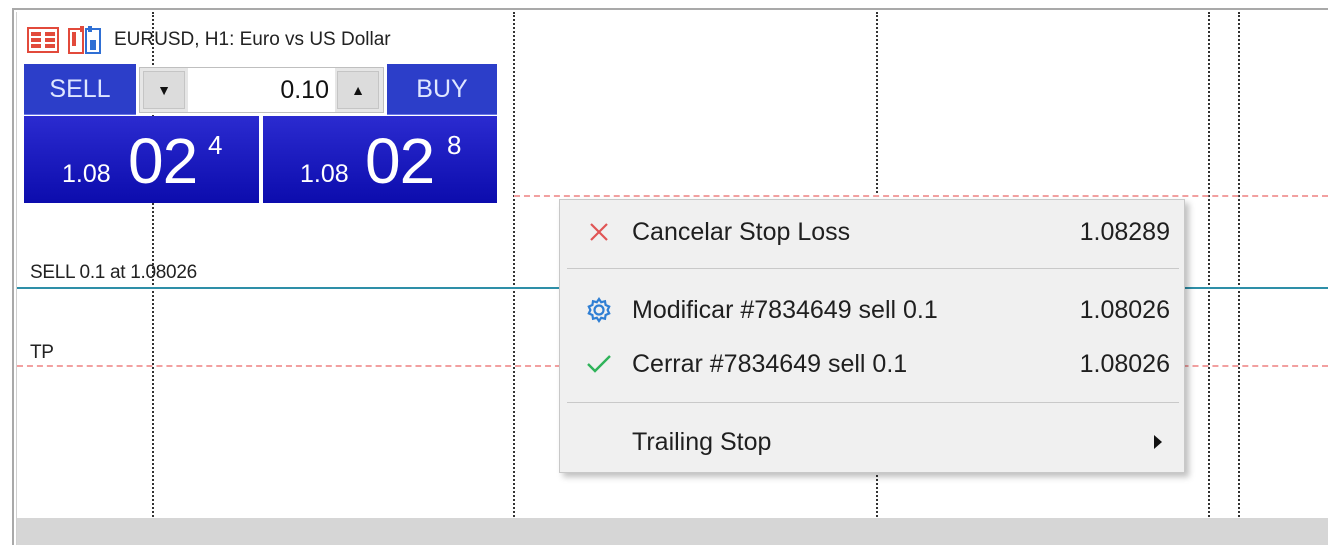  What do you see at coordinates (599, 232) in the screenshot?
I see `close-icon` at bounding box center [599, 232].